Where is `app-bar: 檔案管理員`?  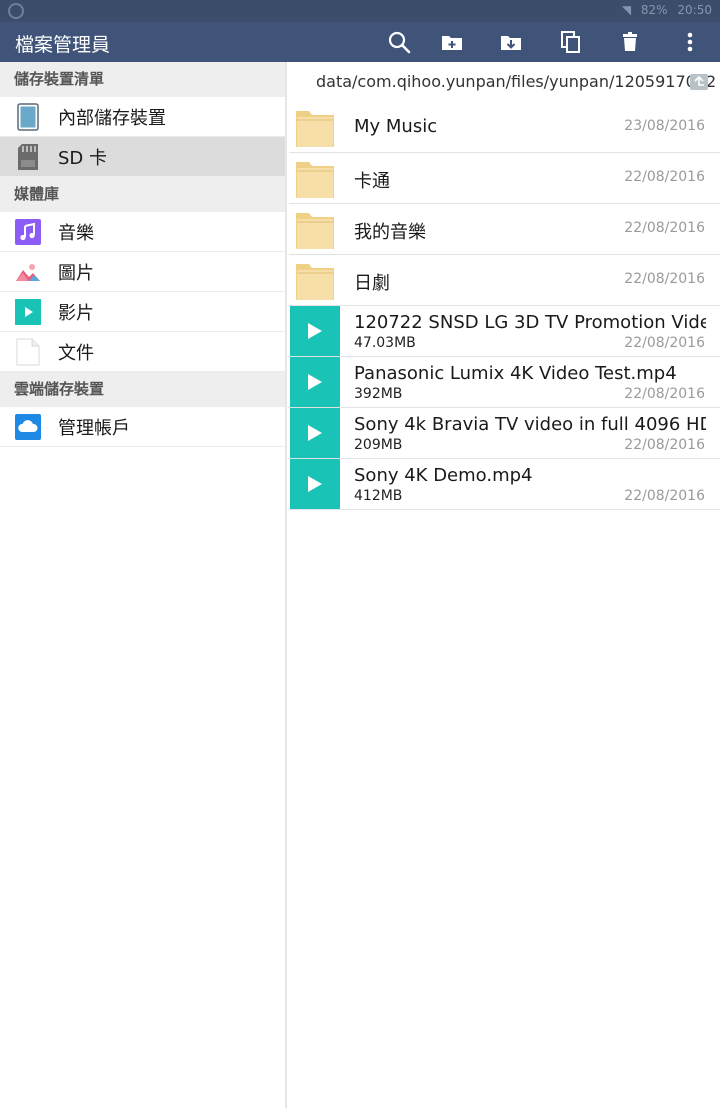
app-bar: 檔案管理員 is located at coordinates (360, 42).